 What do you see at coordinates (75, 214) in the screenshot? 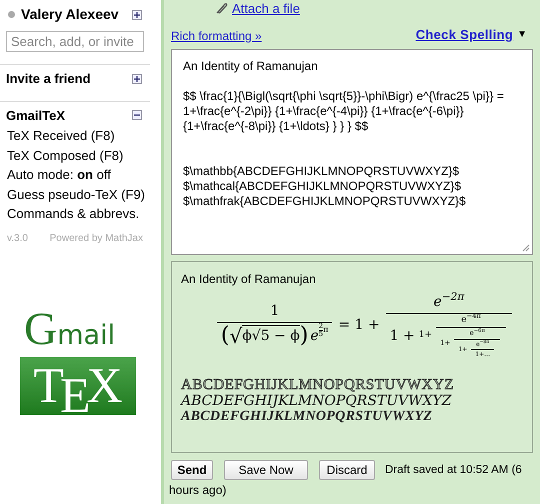
I see `menu-item: Commands & abbrevs.` at bounding box center [75, 214].